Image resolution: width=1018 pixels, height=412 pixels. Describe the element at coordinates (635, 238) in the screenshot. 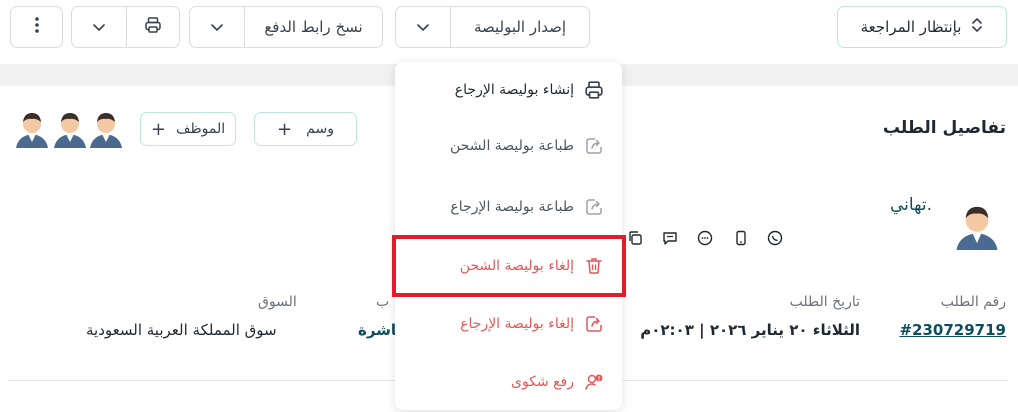

I see `copy-icon` at that location.